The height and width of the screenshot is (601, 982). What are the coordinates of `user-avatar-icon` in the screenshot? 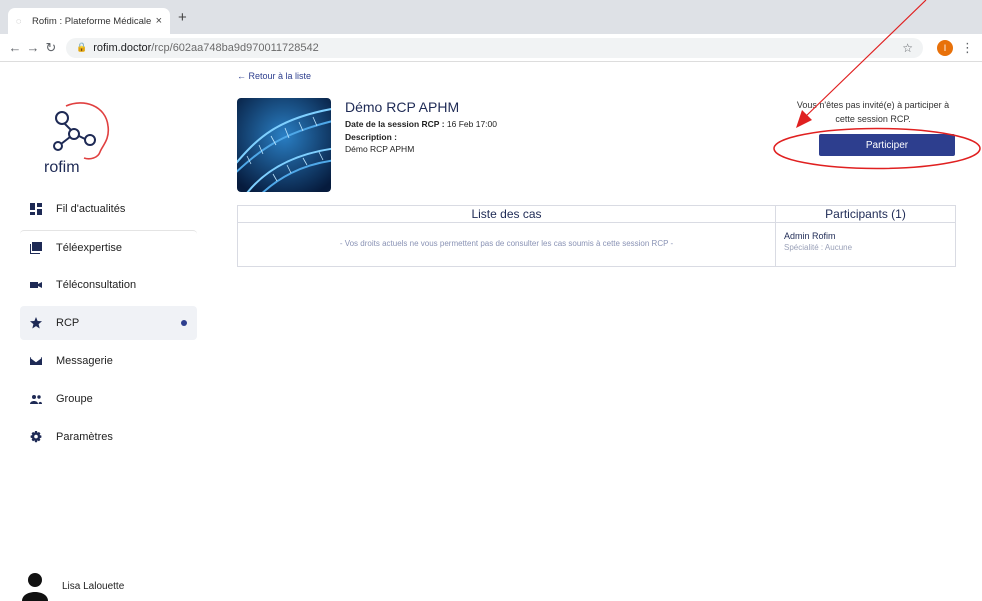 It's located at (35, 587).